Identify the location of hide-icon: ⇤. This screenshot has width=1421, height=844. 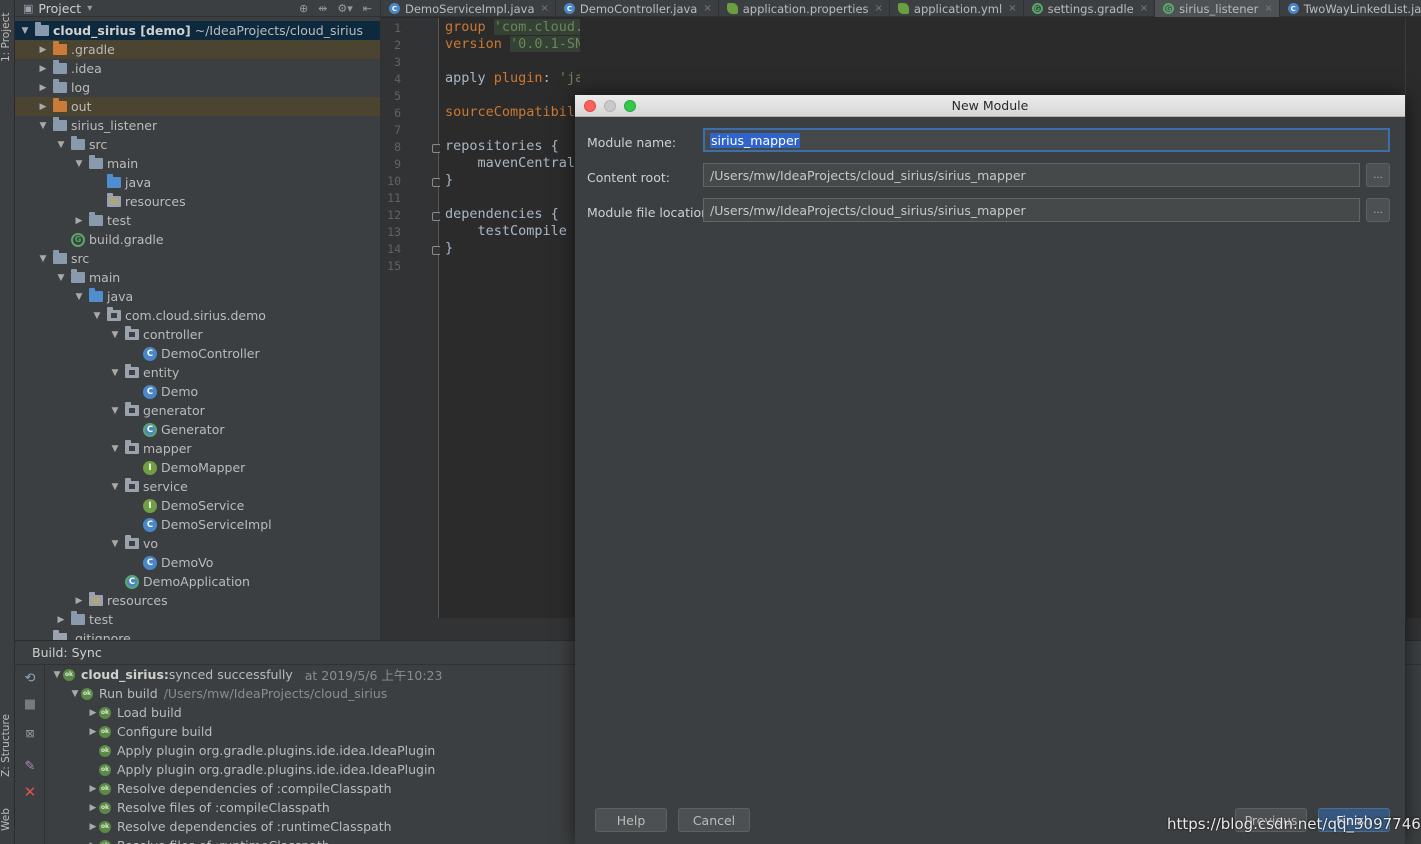
(367, 8).